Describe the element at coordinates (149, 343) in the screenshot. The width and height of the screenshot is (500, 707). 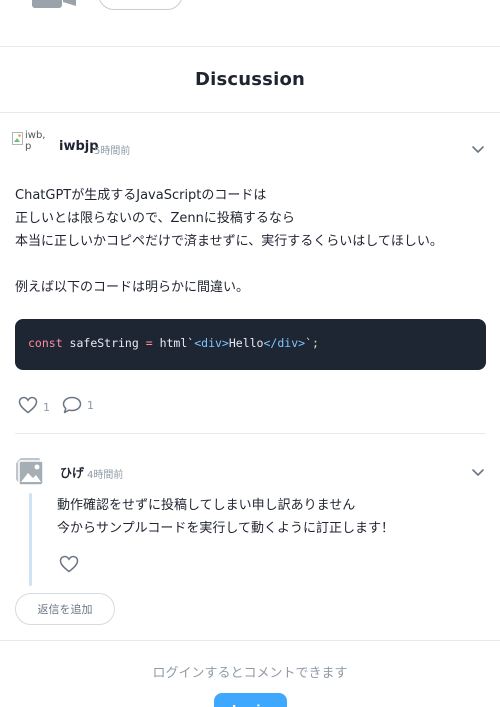
I see `code-operator: =` at that location.